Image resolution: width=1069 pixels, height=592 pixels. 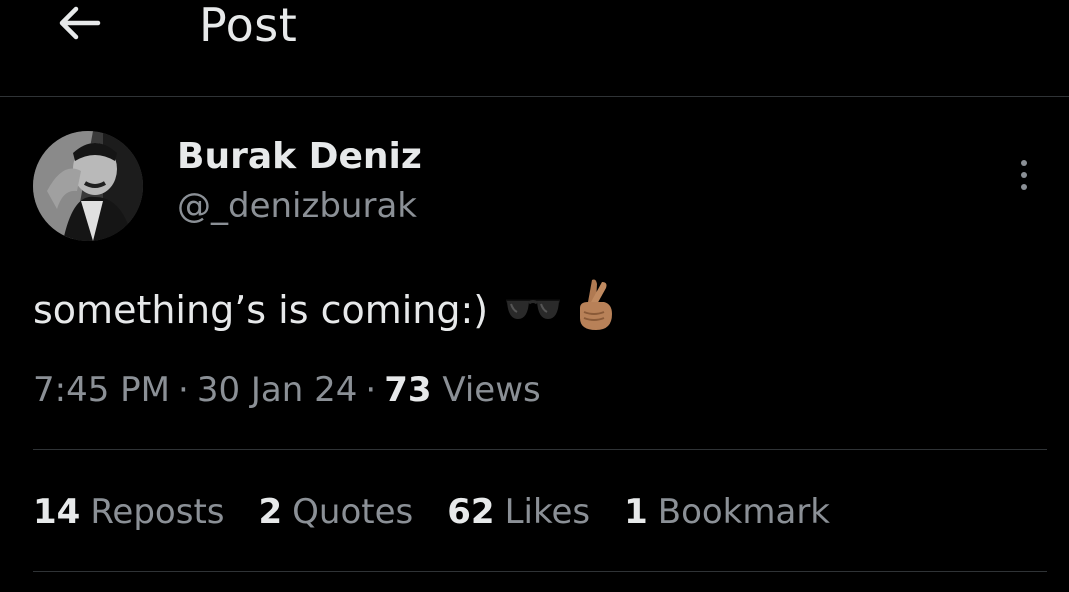 I want to click on more-options-button, so click(x=1024, y=175).